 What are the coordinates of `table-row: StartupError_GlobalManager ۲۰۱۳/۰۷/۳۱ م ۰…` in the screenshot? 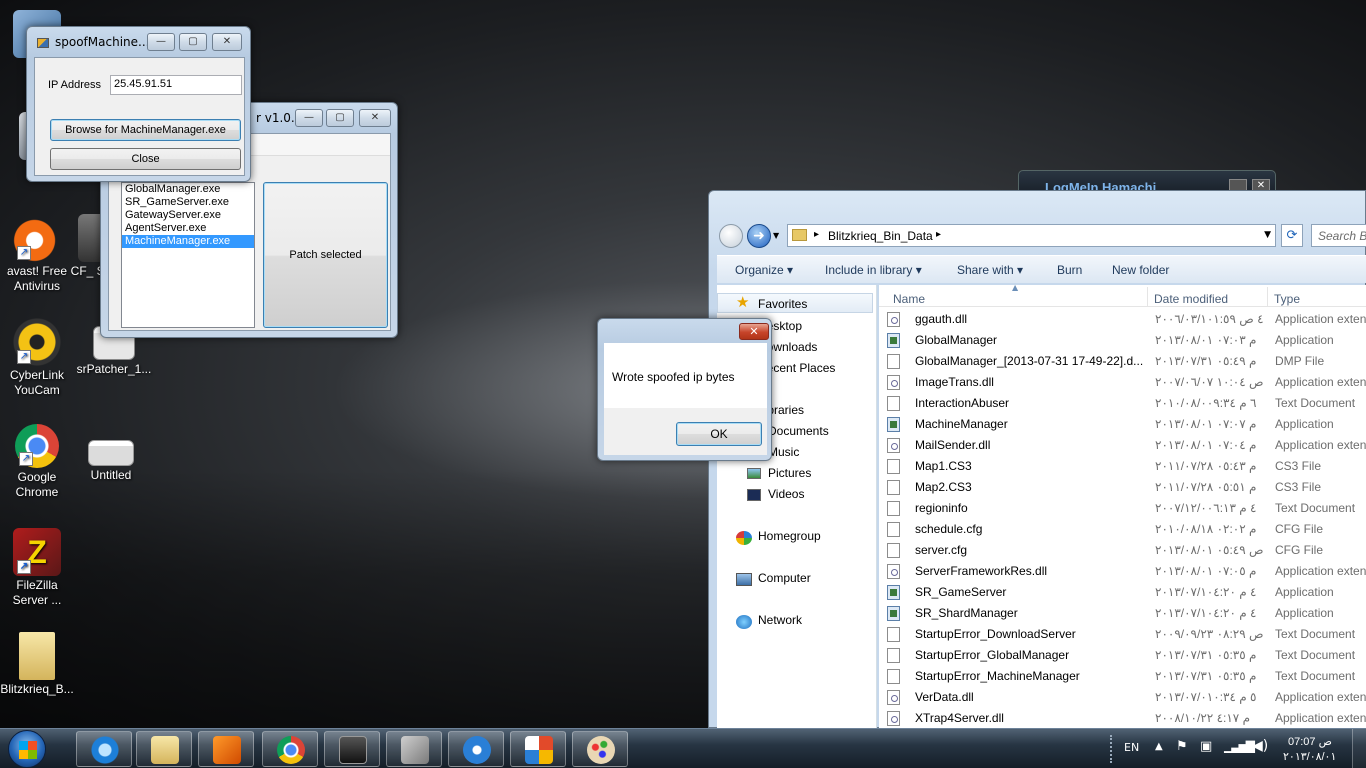 It's located at (1122, 655).